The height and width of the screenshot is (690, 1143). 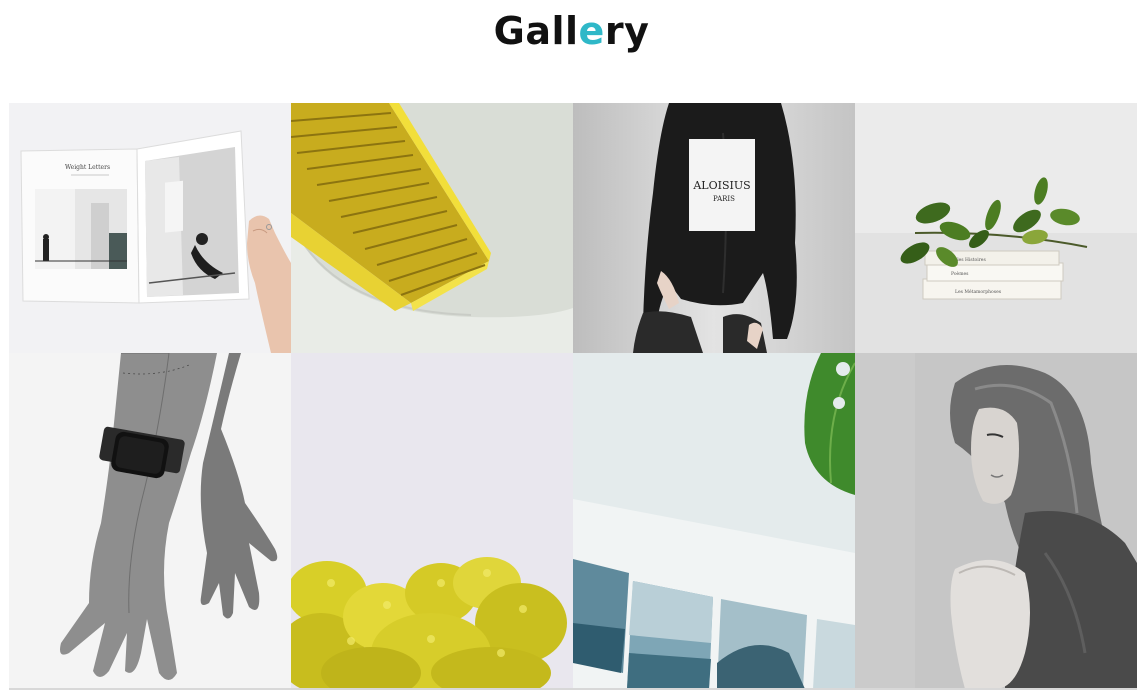 I want to click on title-suffix: ry, so click(x=627, y=31).